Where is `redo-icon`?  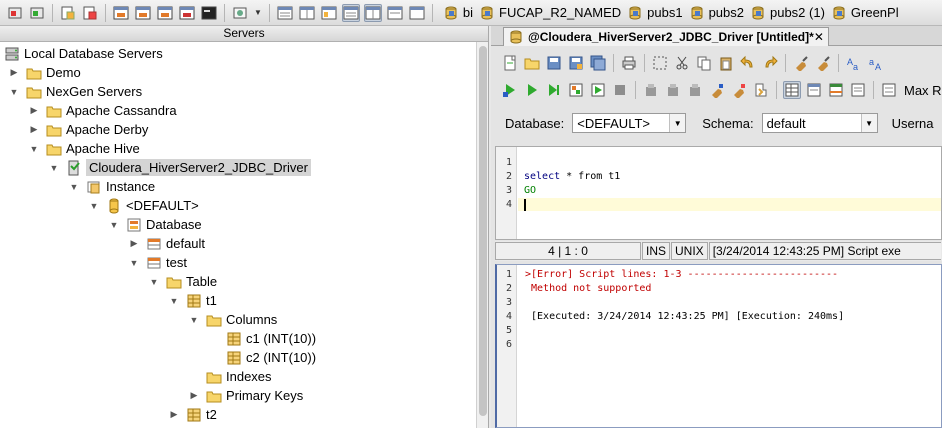
redo-icon is located at coordinates (770, 63).